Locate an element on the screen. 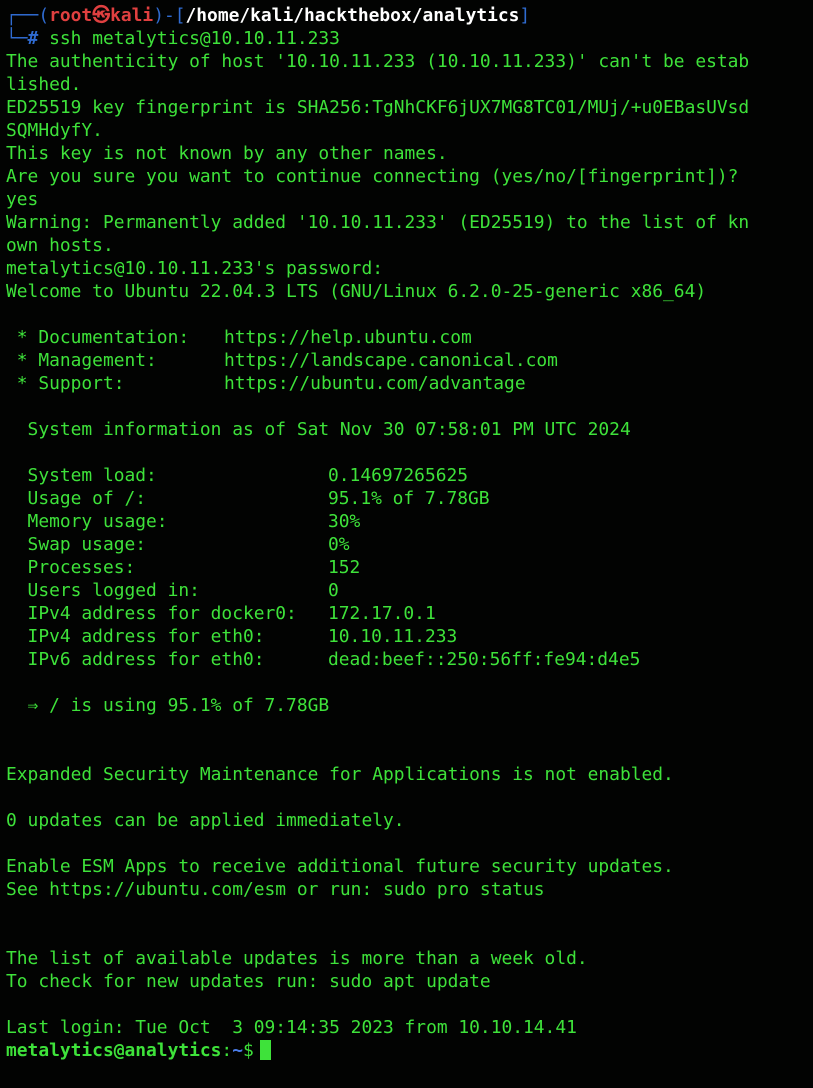 Image resolution: width=813 pixels, height=1088 pixels. sysinfo-value: 95.1% of 7.78GB is located at coordinates (409, 498).